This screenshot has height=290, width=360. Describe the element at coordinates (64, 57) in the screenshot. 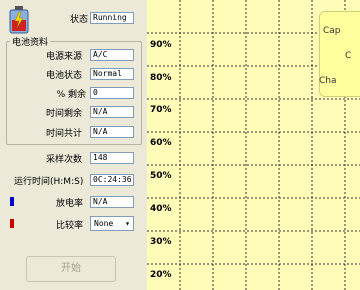

I see `power-source-label: 电源来源` at that location.